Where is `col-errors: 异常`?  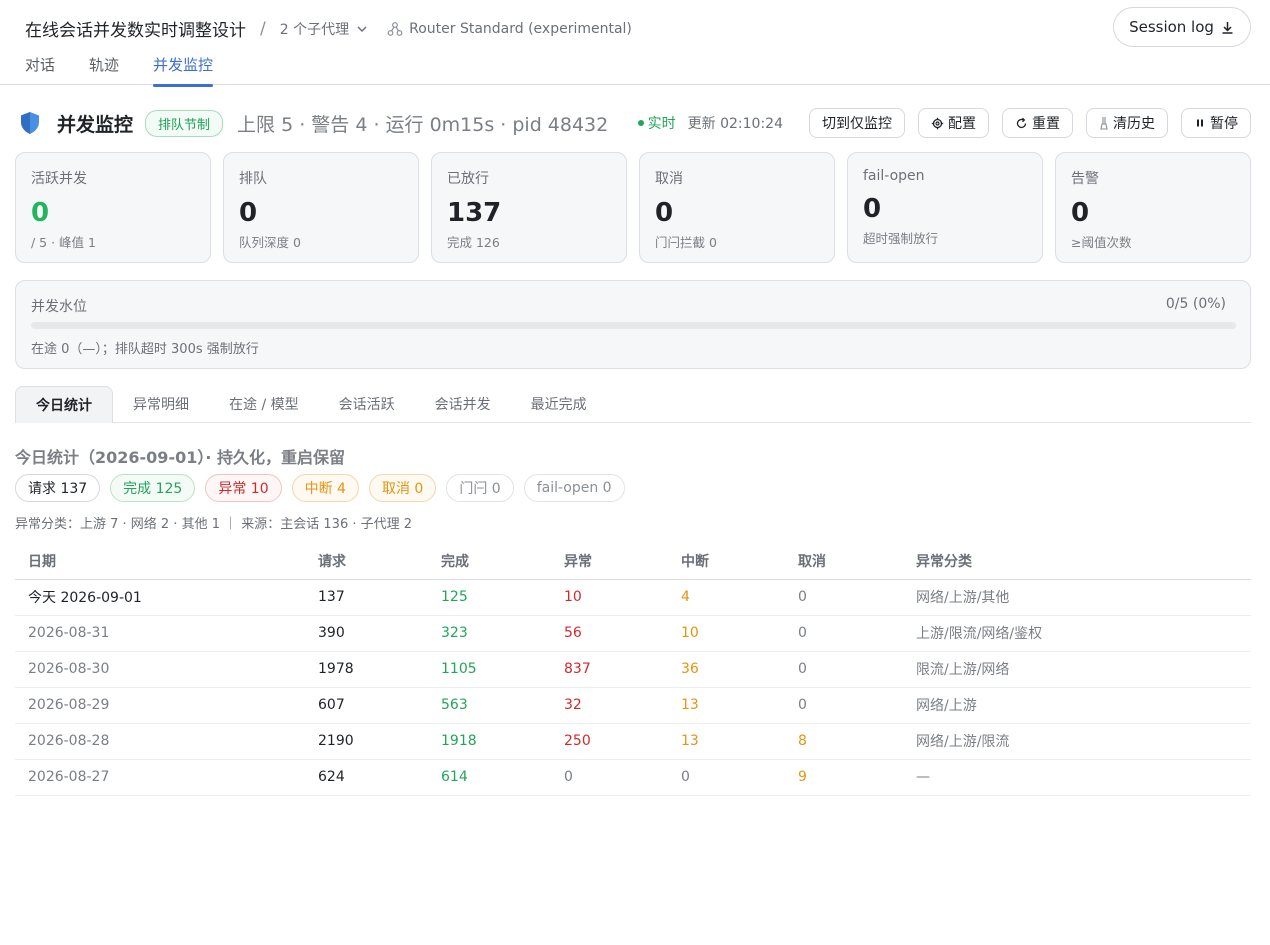
col-errors: 异常 is located at coordinates (609, 561).